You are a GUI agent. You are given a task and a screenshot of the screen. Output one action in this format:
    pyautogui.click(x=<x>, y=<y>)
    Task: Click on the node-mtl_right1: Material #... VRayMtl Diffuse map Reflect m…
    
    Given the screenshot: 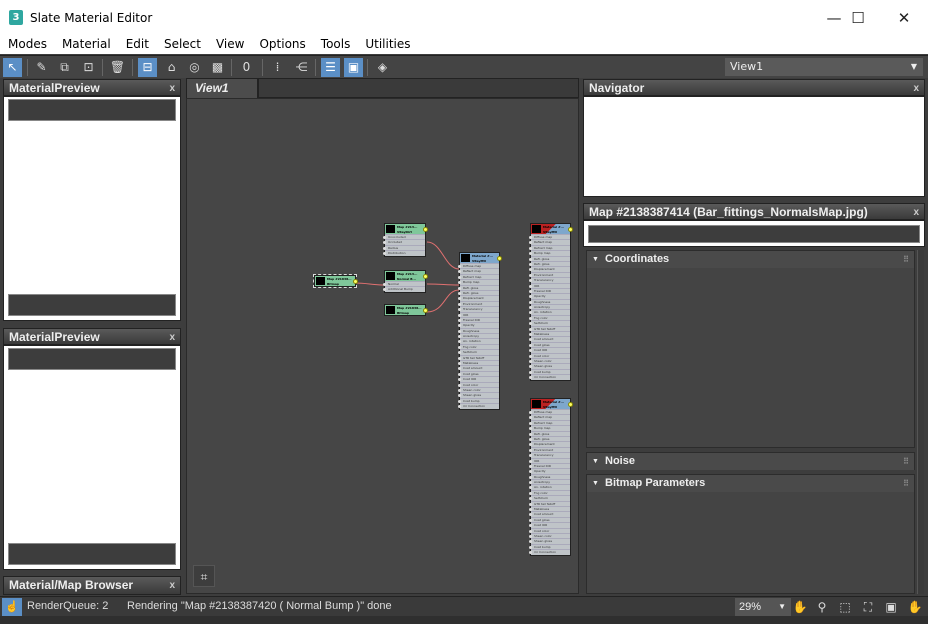 What is the action you would take?
    pyautogui.click(x=551, y=302)
    